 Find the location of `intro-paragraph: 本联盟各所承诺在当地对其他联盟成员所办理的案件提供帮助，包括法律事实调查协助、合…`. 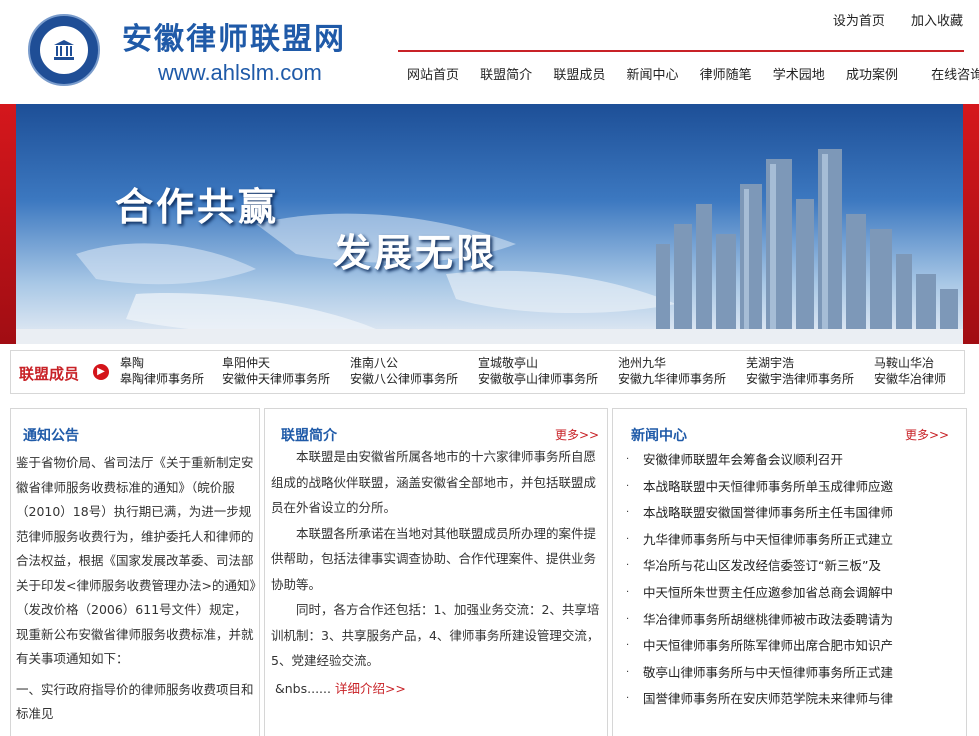

intro-paragraph: 本联盟各所承诺在当地对其他联盟成员所办理的案件提供帮助，包括法律事实调查协助、合… is located at coordinates (434, 558).